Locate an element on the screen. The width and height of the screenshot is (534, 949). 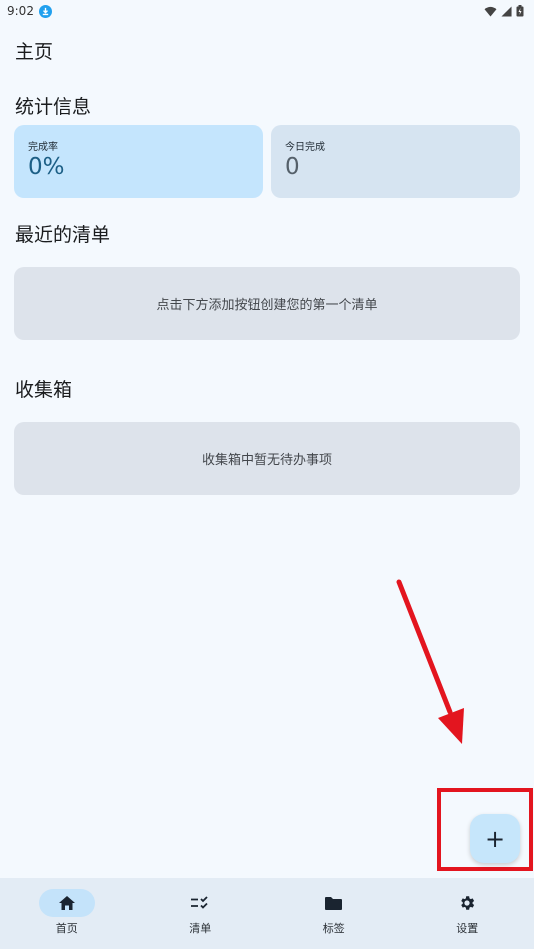
completion-rate-card: 完成率 0% is located at coordinates (138, 161).